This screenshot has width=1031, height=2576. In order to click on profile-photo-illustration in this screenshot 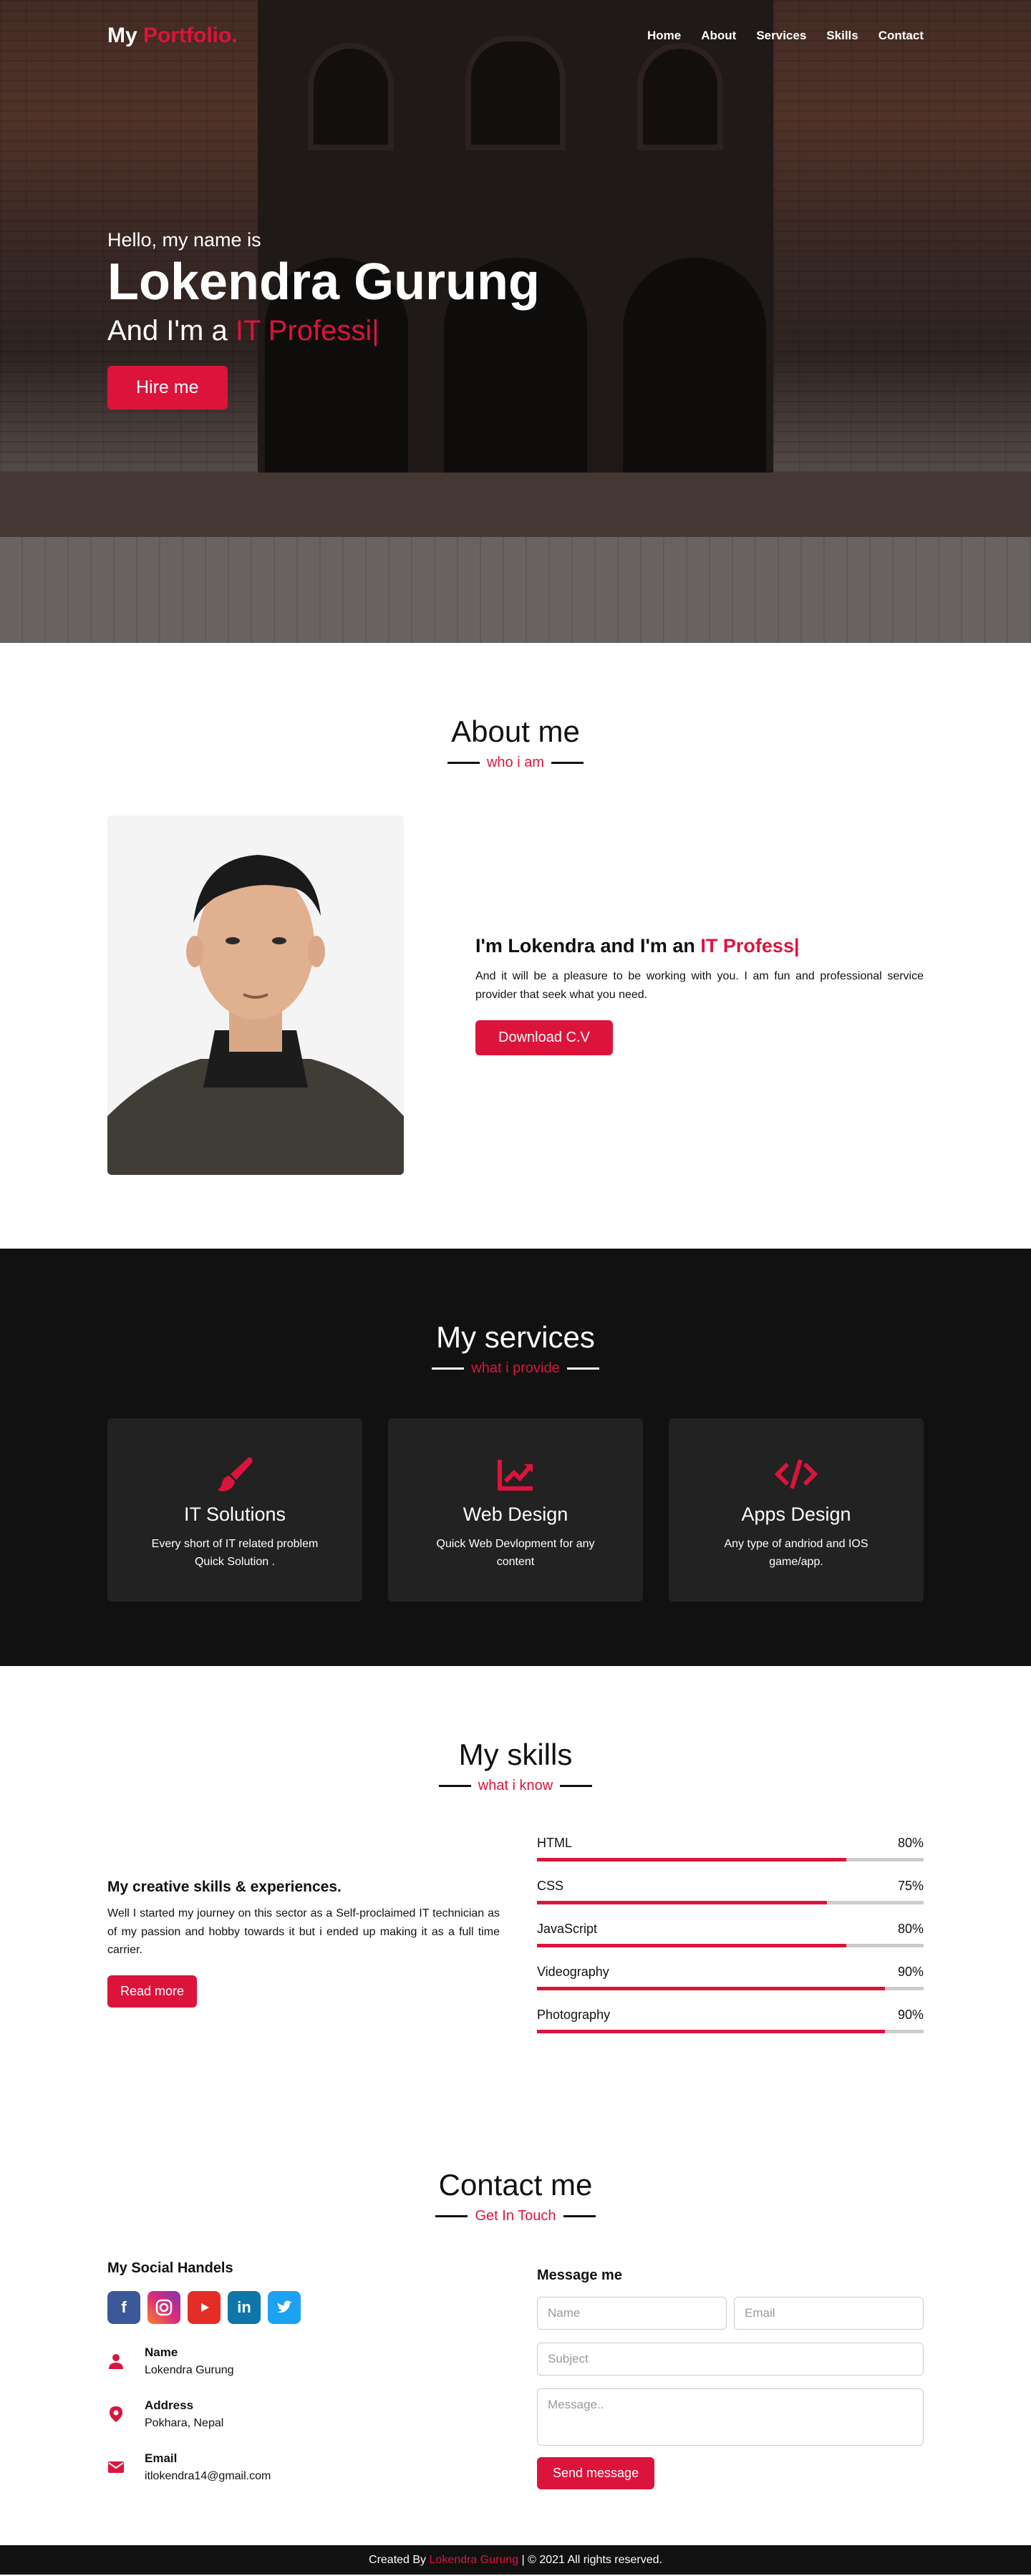, I will do `click(256, 995)`.